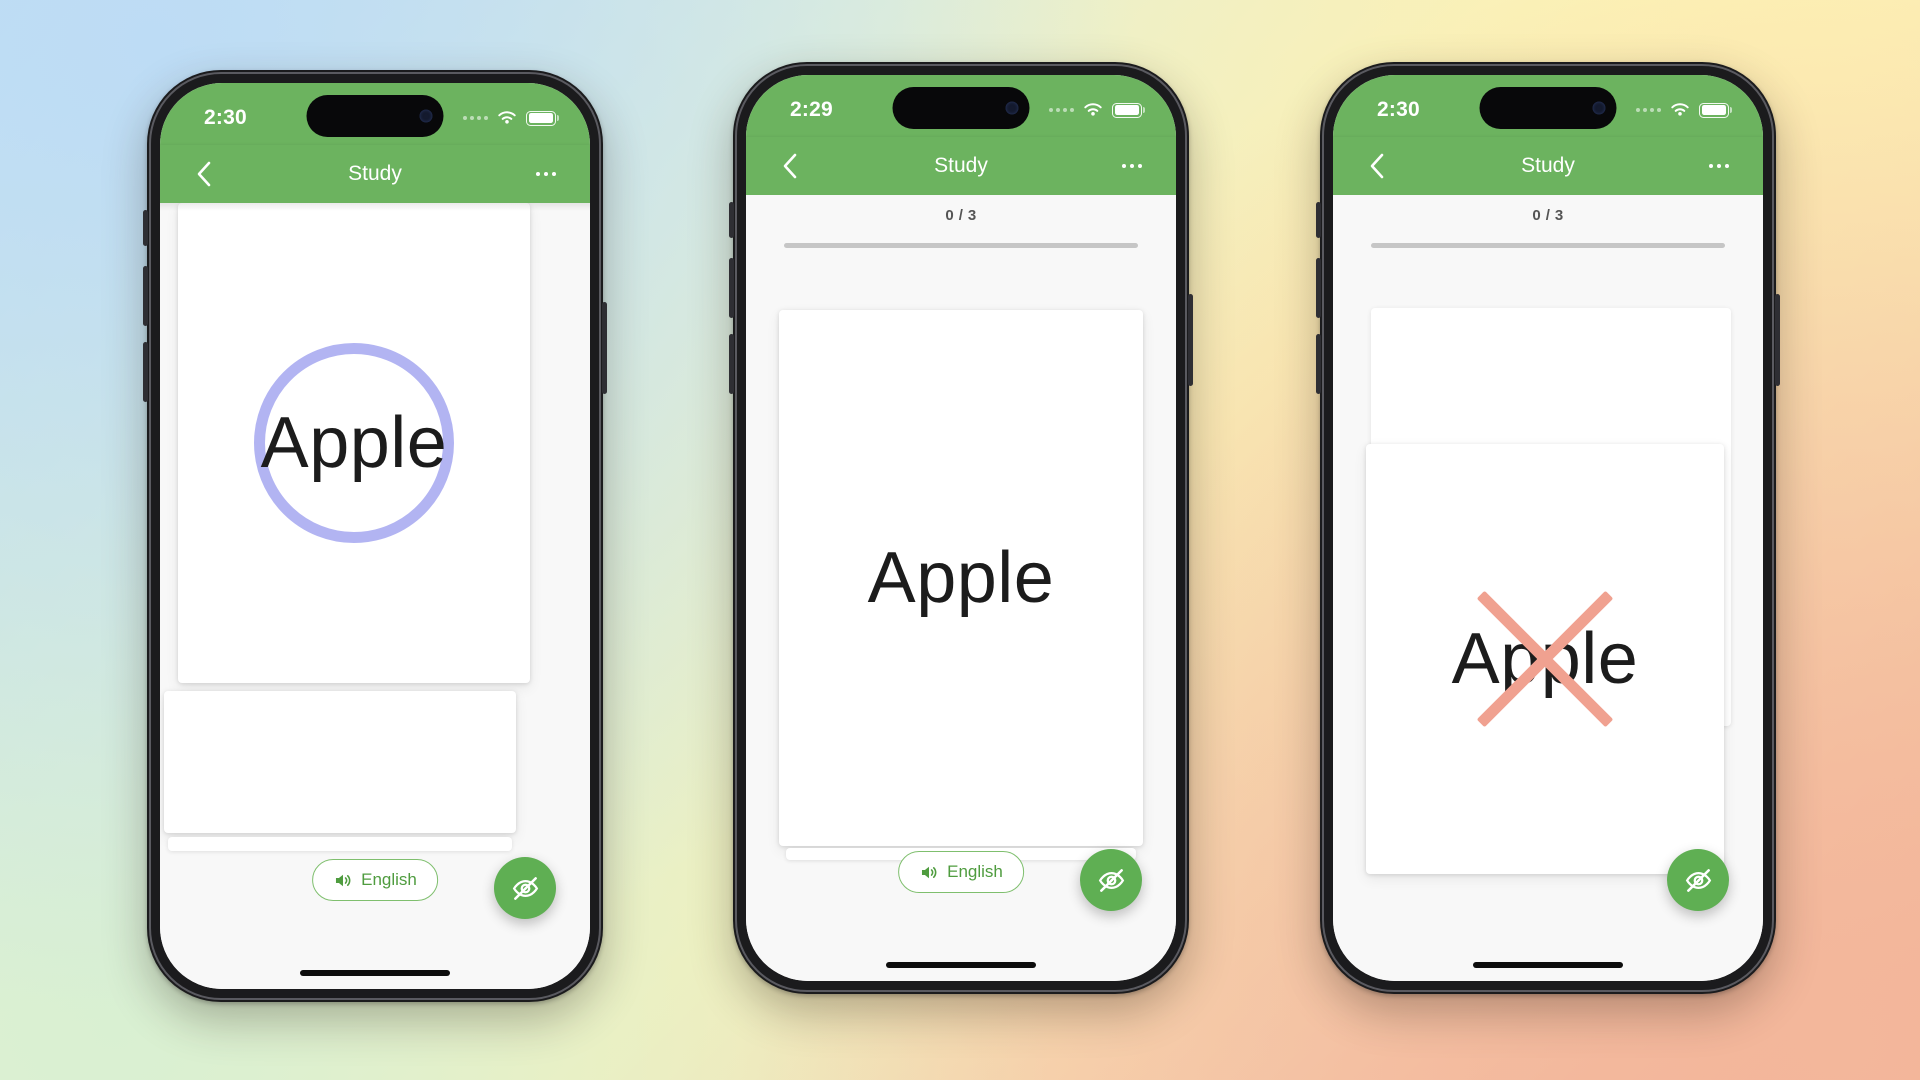 The image size is (1920, 1080). Describe the element at coordinates (375, 915) in the screenshot. I see `bottom-controls-1: English` at that location.